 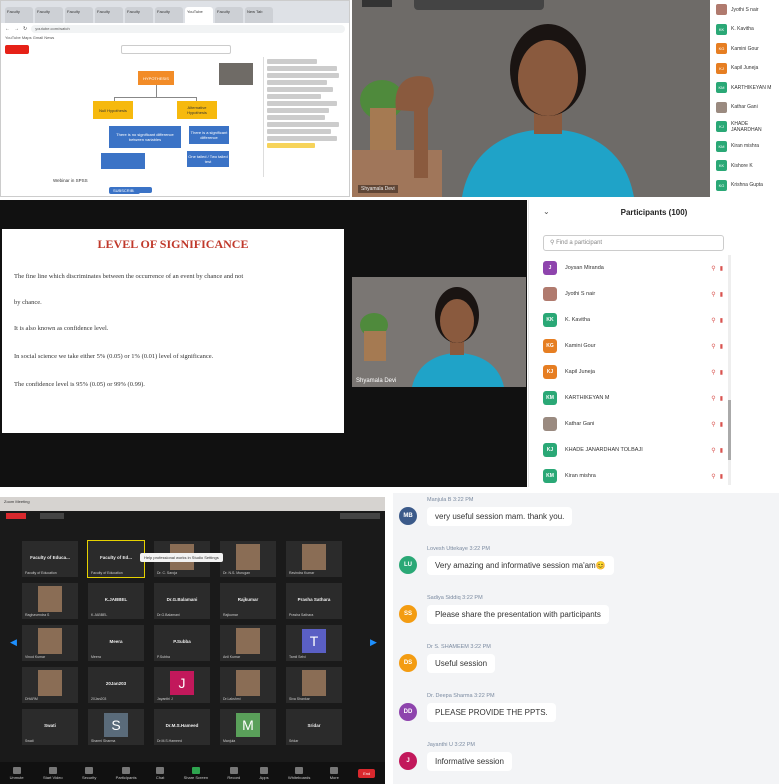 What do you see at coordinates (633, 268) in the screenshot?
I see `participant-row: J Joysan Miranda ⚲ ▮` at bounding box center [633, 268].